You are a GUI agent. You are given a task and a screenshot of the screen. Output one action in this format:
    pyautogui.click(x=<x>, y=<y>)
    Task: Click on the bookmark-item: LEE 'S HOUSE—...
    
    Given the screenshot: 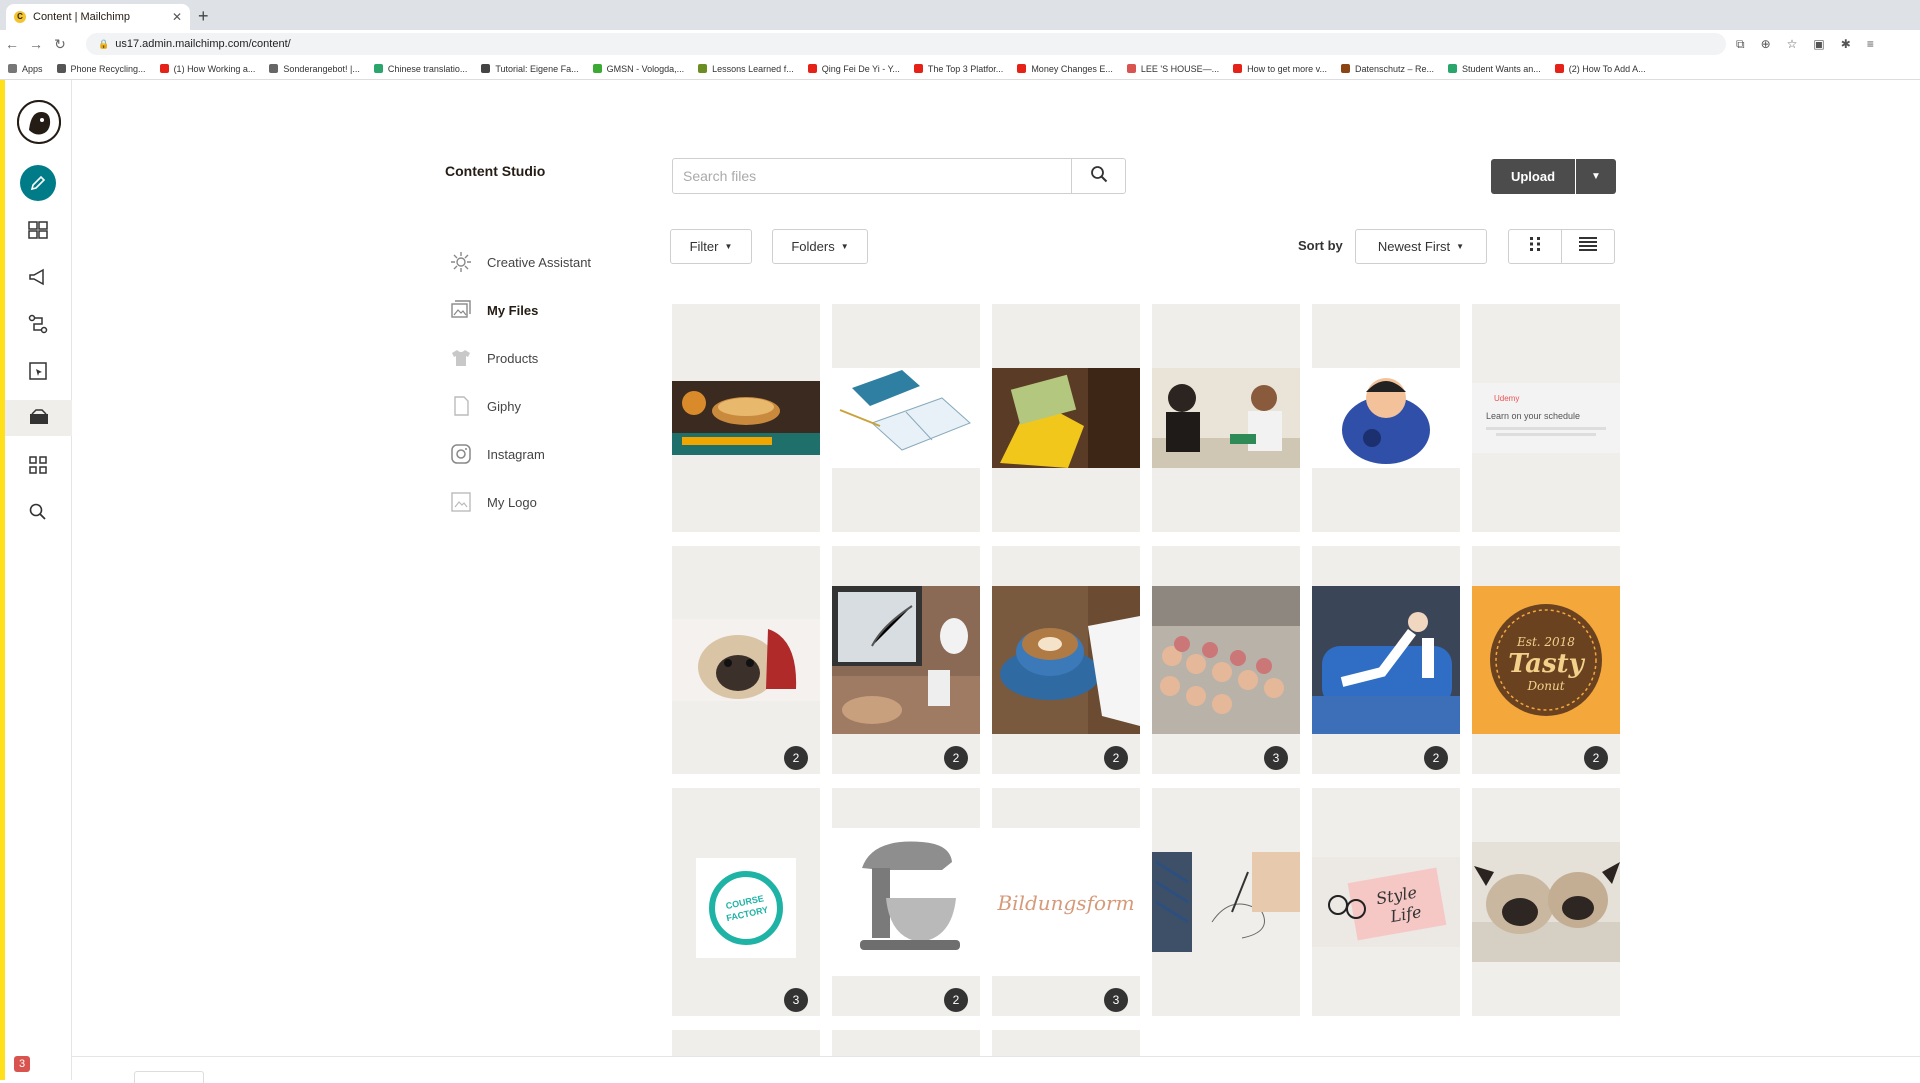 What is the action you would take?
    pyautogui.click(x=1172, y=69)
    